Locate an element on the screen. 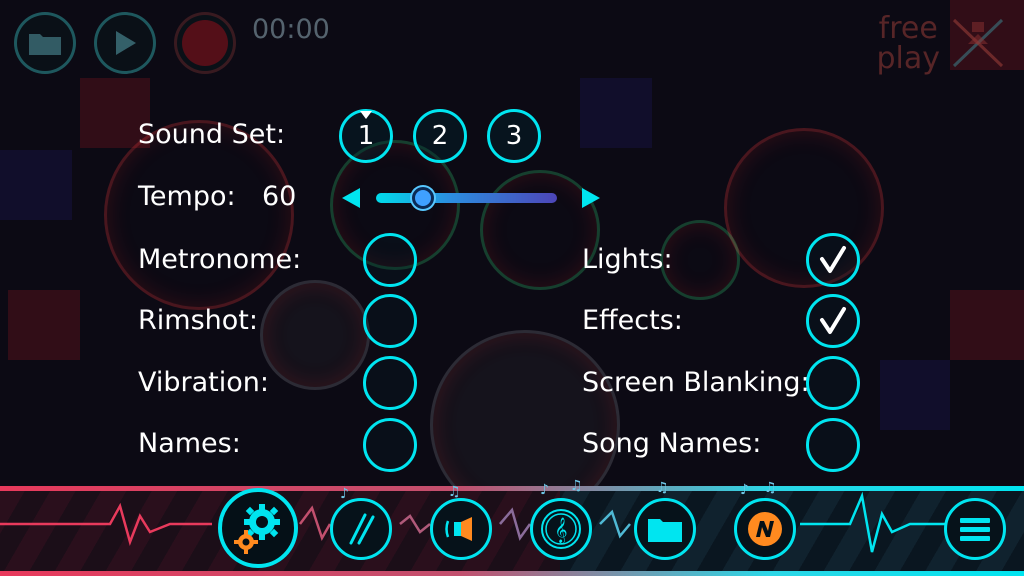  rimshot-checkbox is located at coordinates (390, 321).